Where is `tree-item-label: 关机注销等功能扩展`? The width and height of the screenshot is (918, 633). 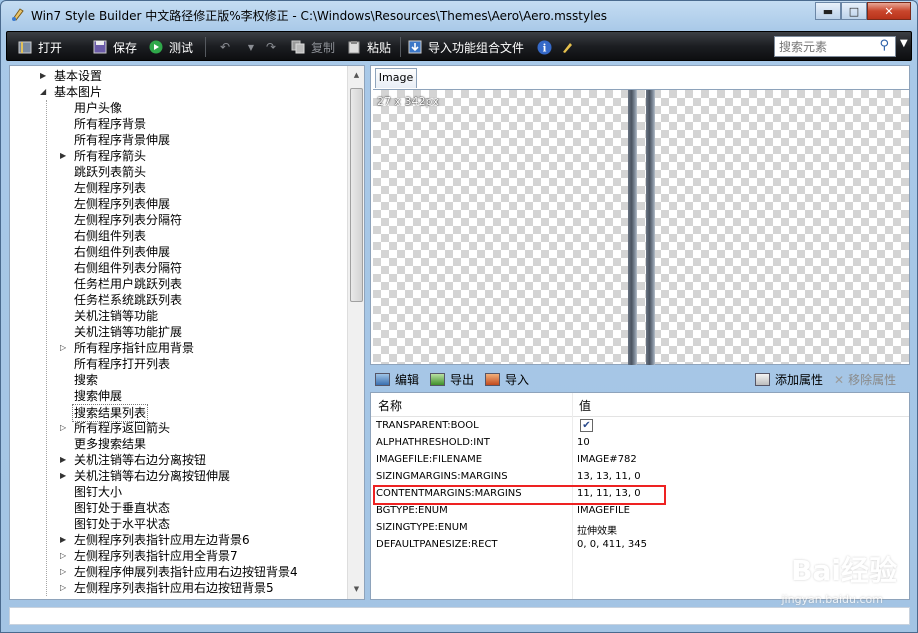
tree-item-label: 关机注销等功能扩展 is located at coordinates (128, 332).